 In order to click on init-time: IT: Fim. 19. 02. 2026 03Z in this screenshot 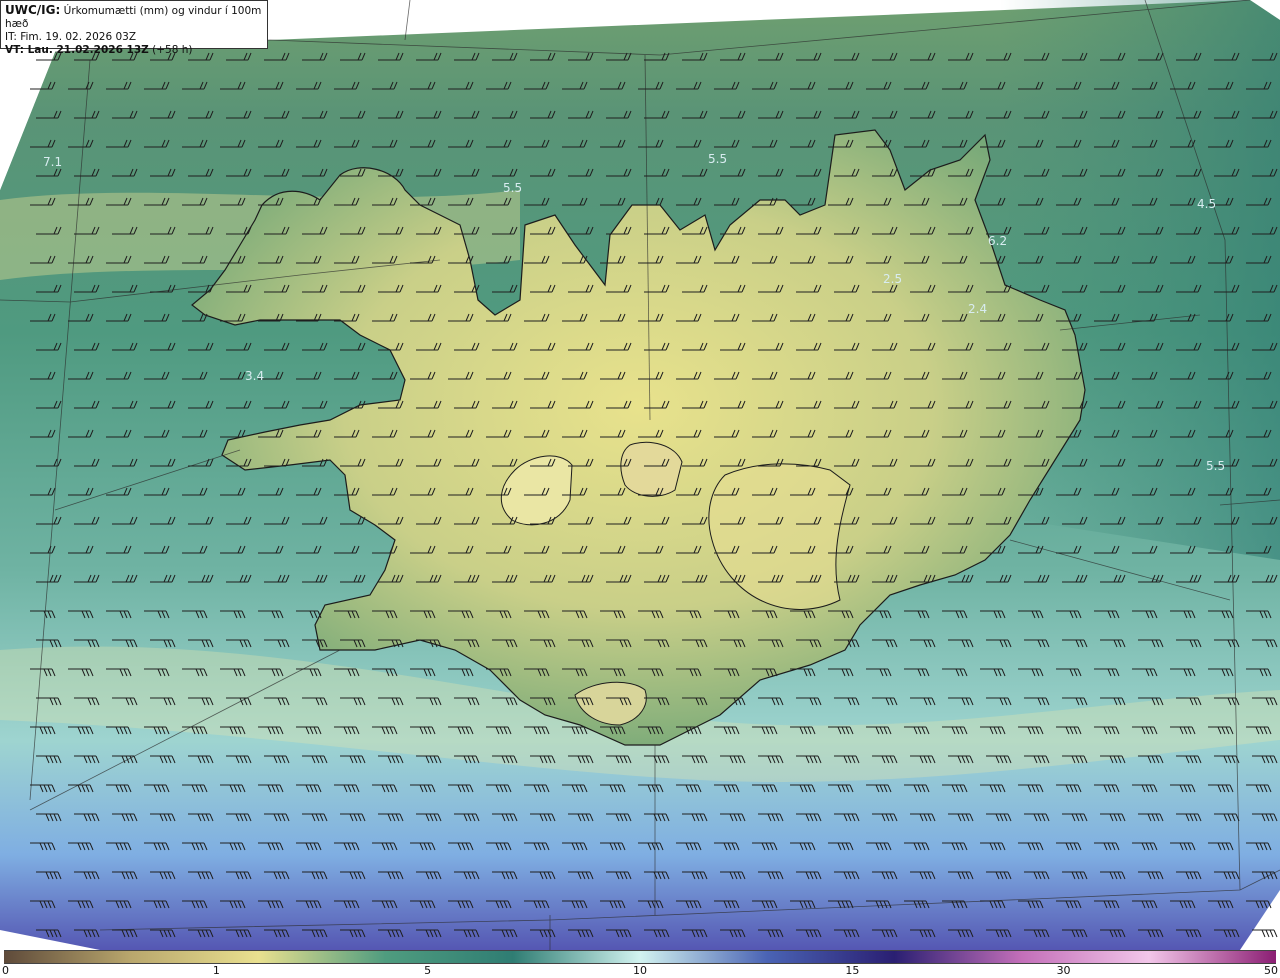, I will do `click(71, 37)`.